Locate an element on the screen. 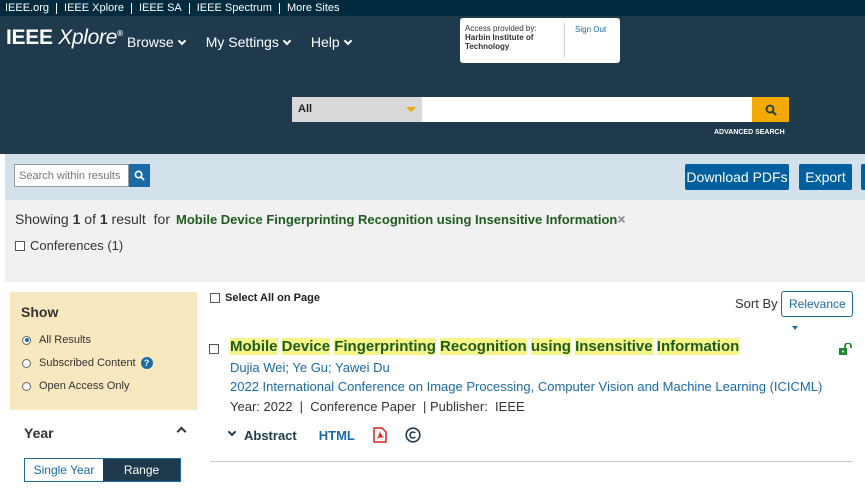 This screenshot has height=489, width=865. logo-mark: ® is located at coordinates (120, 33).